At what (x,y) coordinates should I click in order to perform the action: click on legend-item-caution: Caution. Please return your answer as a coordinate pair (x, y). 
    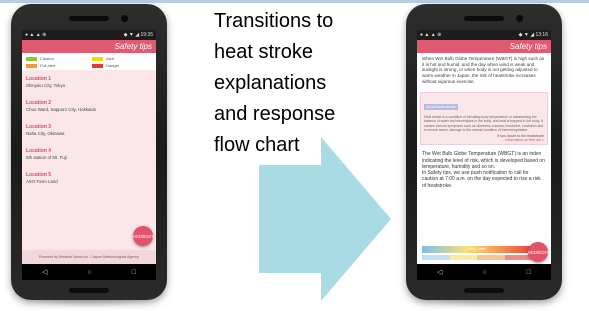
    Looking at the image, I should click on (56, 58).